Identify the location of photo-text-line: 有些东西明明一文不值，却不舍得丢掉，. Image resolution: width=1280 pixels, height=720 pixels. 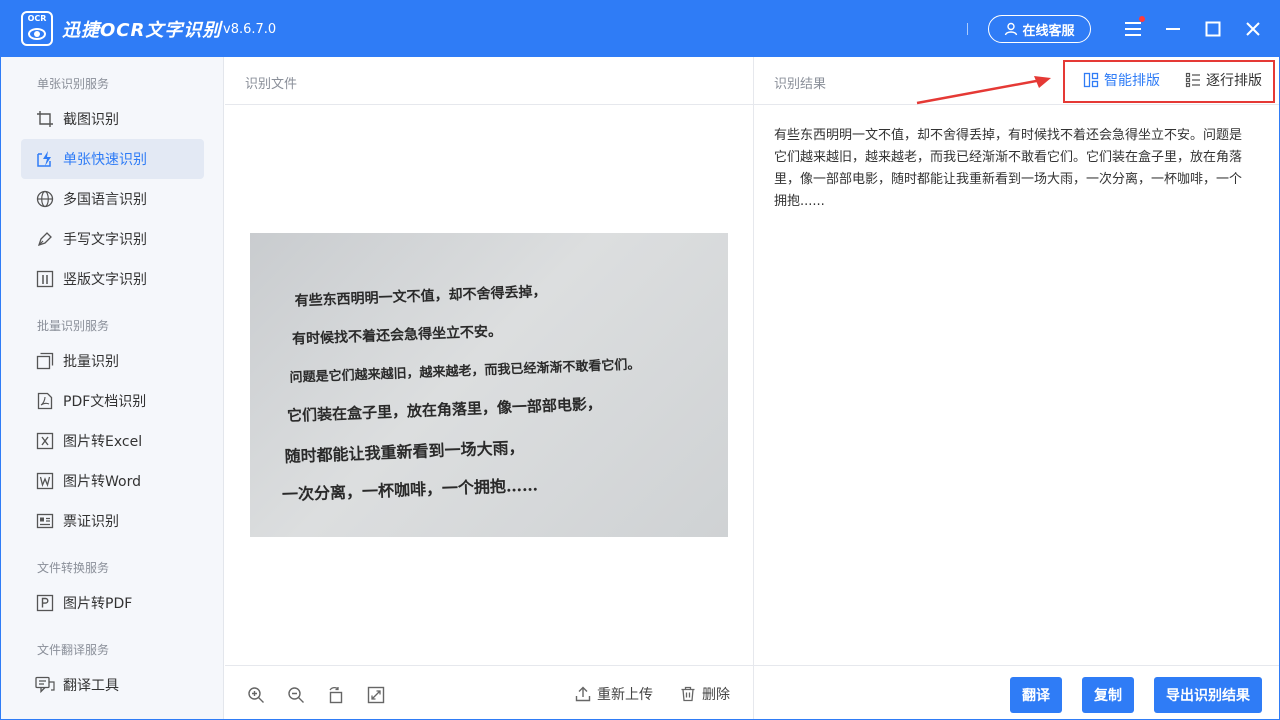
(420, 296).